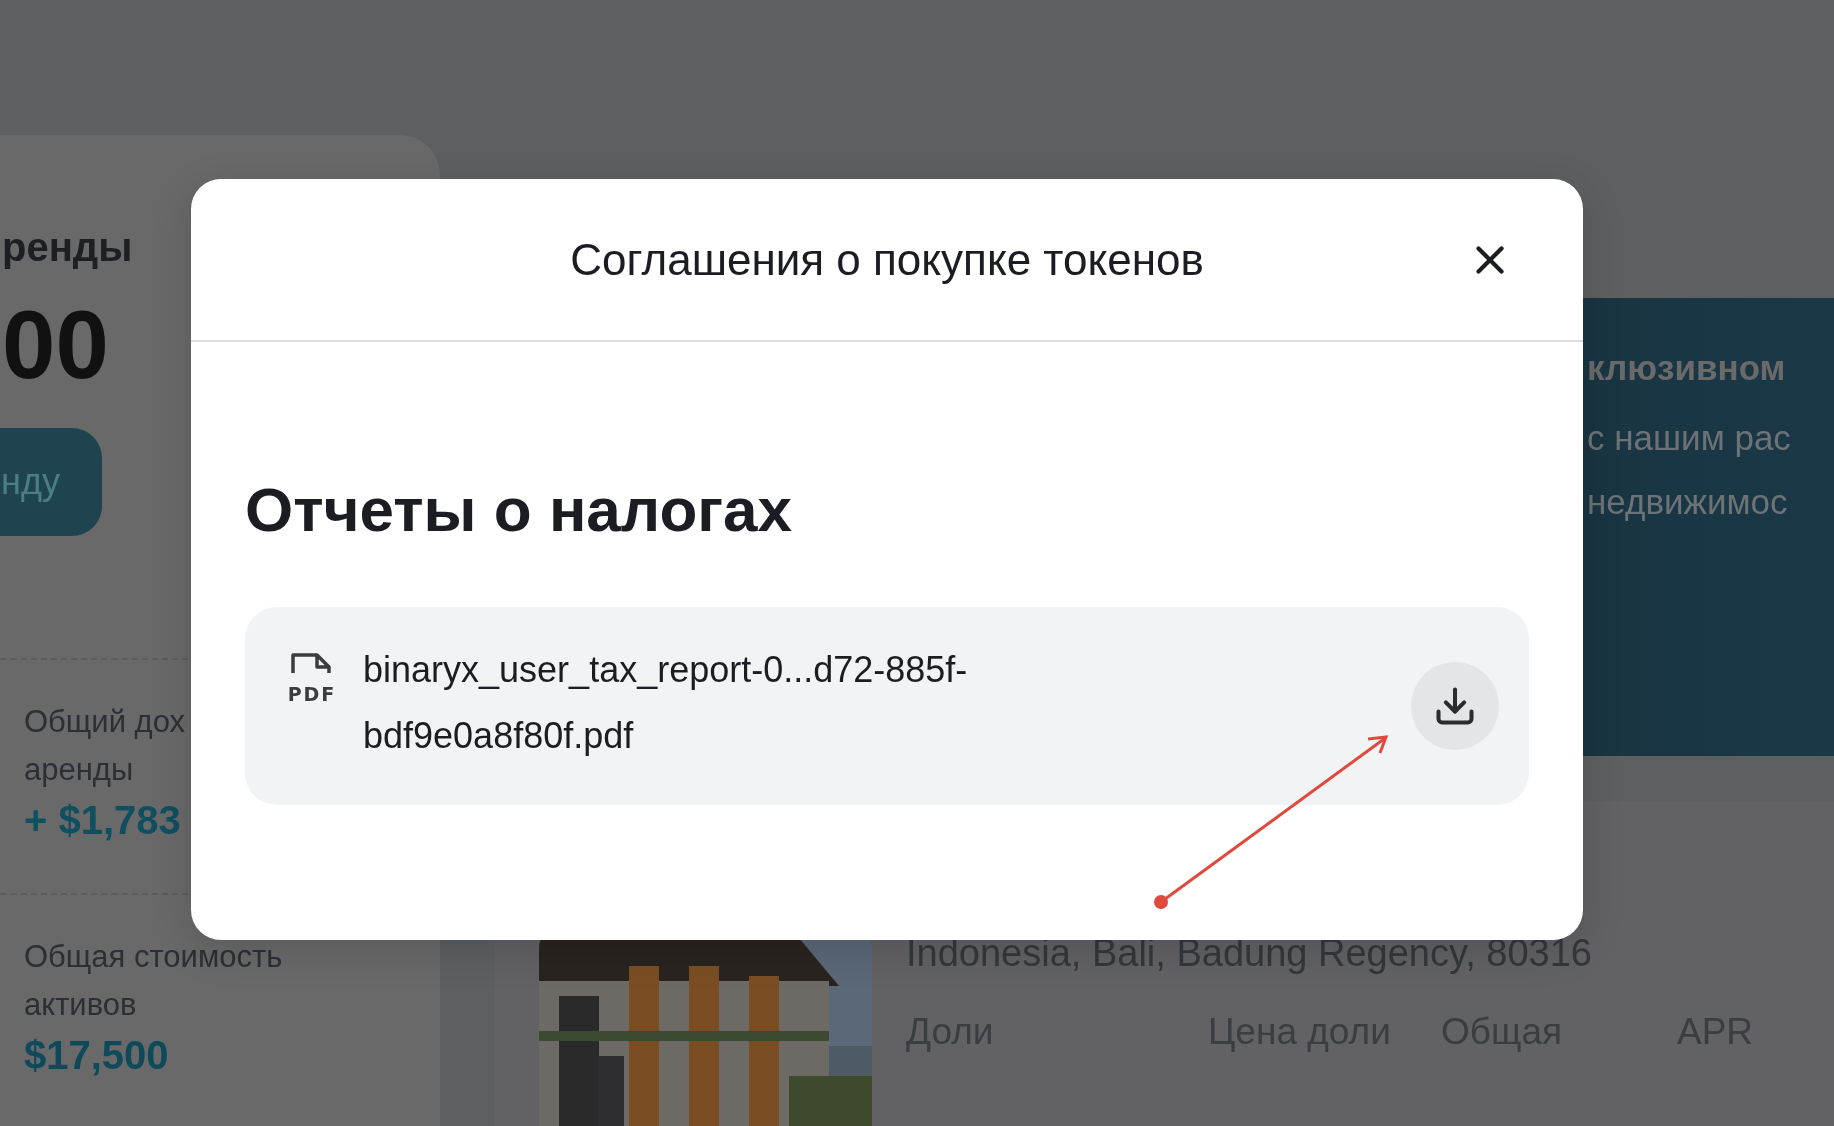 Image resolution: width=1834 pixels, height=1126 pixels. What do you see at coordinates (51, 481) in the screenshot?
I see `action-button: нду` at bounding box center [51, 481].